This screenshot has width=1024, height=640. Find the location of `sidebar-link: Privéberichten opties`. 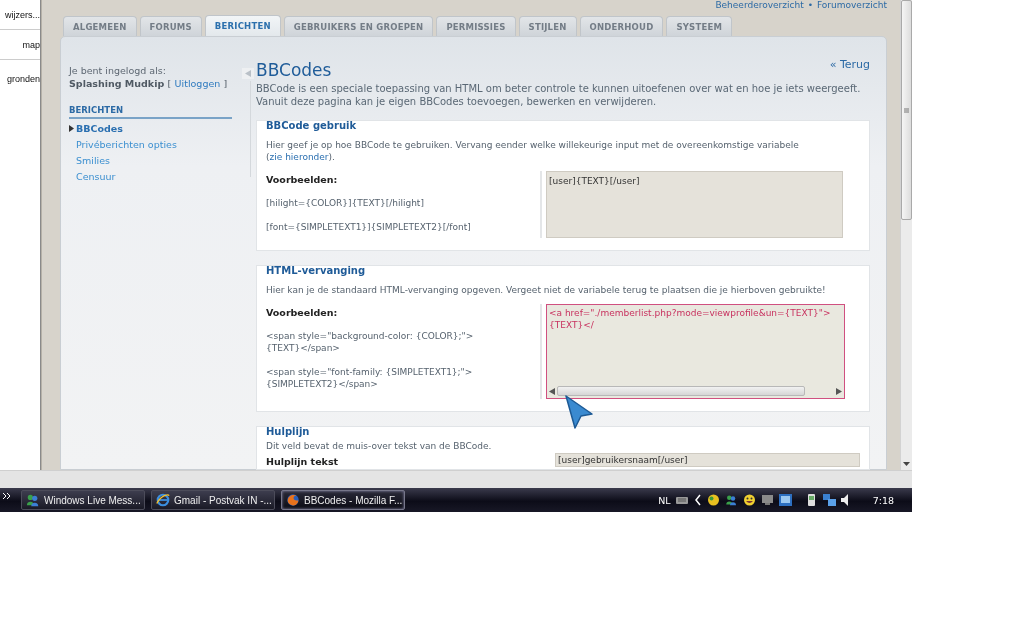

sidebar-link: Privéberichten opties is located at coordinates (126, 144).